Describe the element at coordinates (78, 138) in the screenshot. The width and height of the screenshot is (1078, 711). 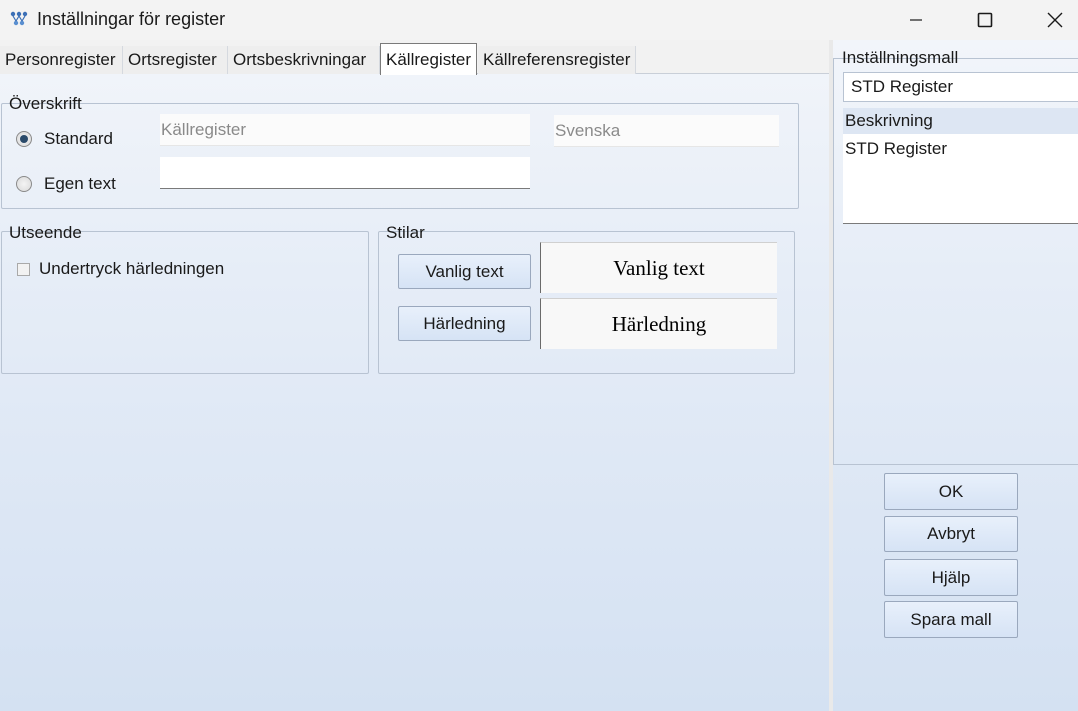
I see `standard-label: Standard` at that location.